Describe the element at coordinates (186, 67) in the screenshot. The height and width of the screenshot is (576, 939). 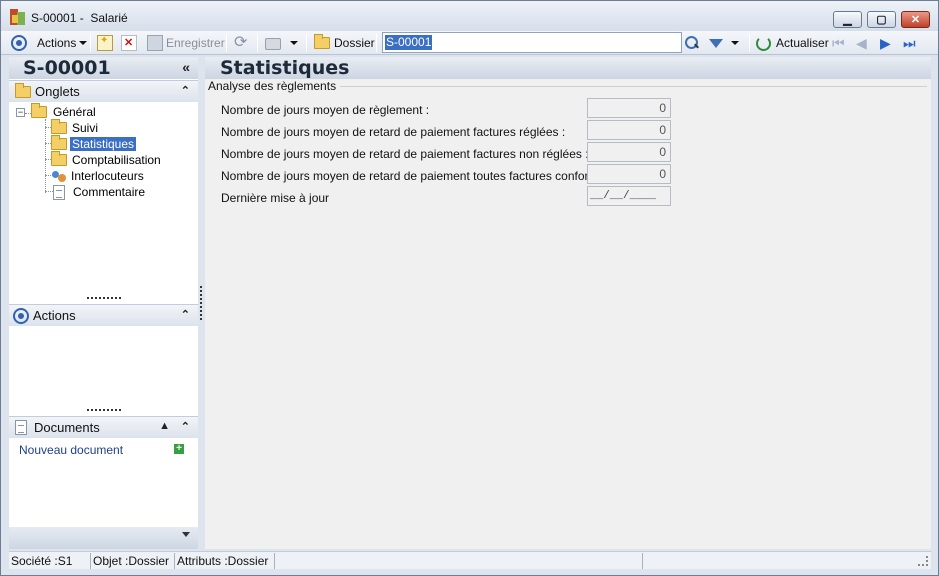
I see `collapse-panel-button: «` at that location.